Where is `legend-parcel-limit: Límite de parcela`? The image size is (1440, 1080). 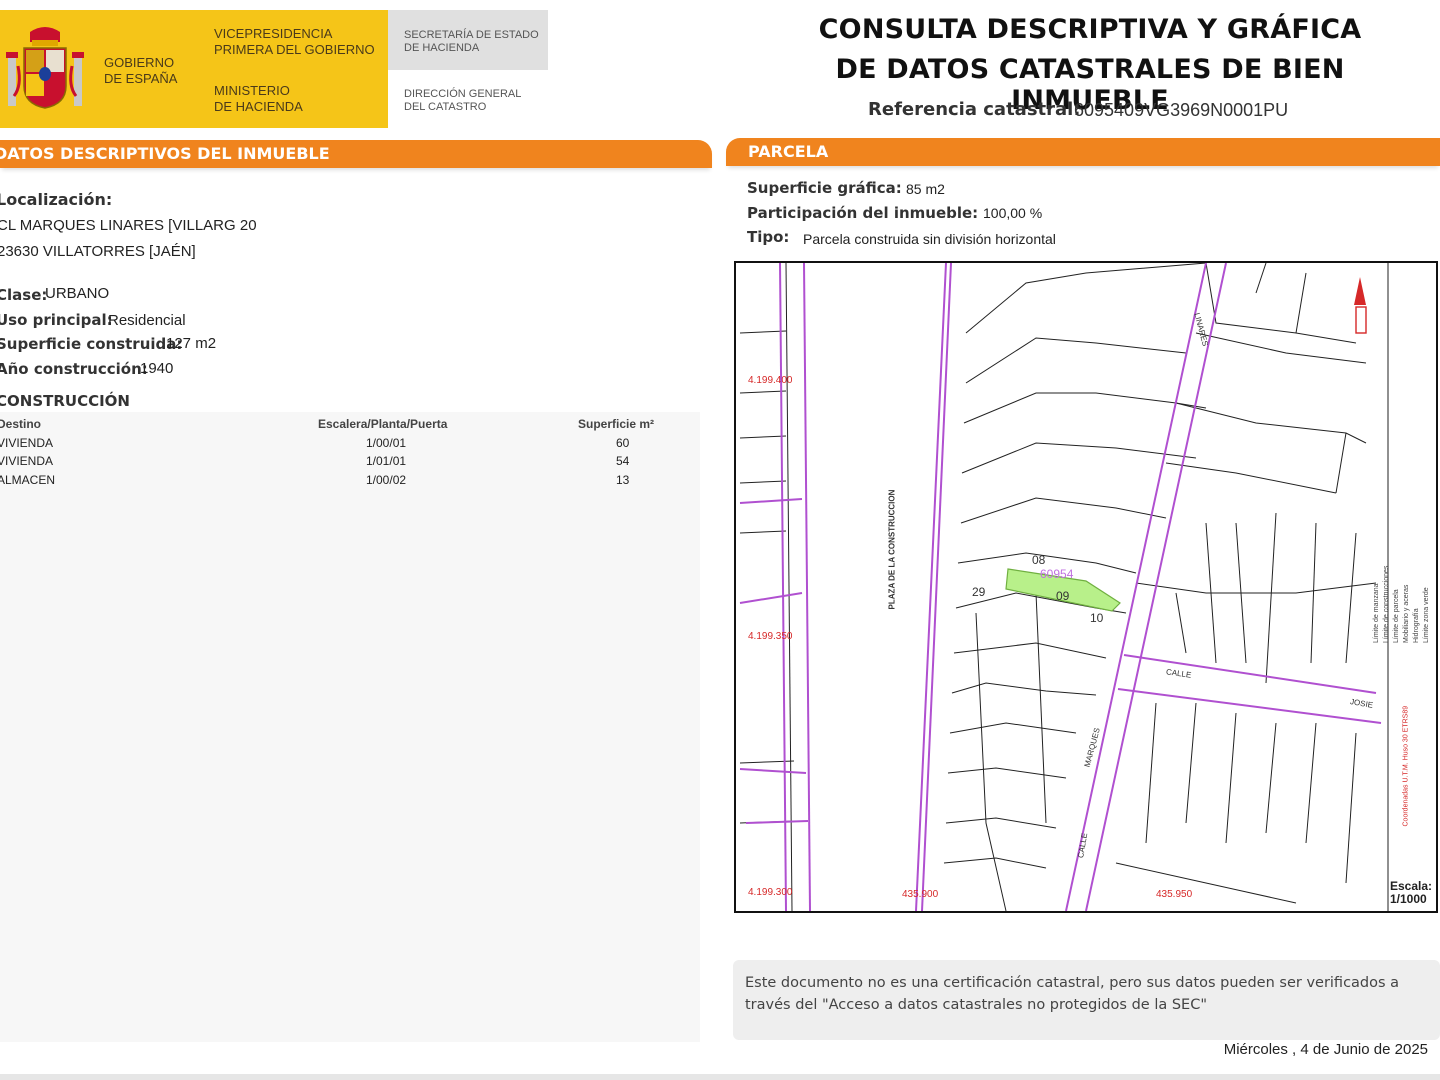 legend-parcel-limit: Límite de parcela is located at coordinates (1396, 616).